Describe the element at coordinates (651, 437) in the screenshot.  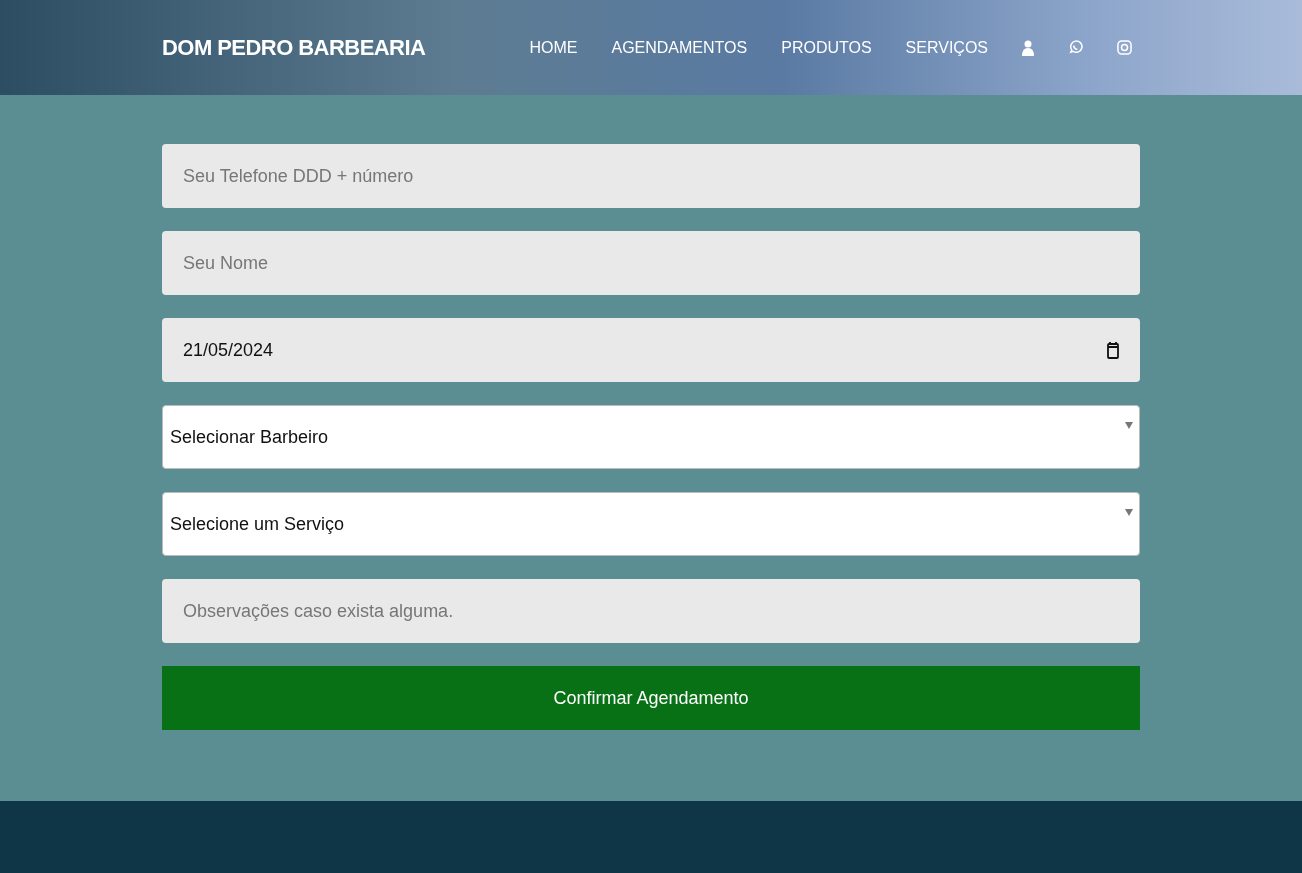
I see `select-dropdown: Selecionar Barbeiro` at that location.